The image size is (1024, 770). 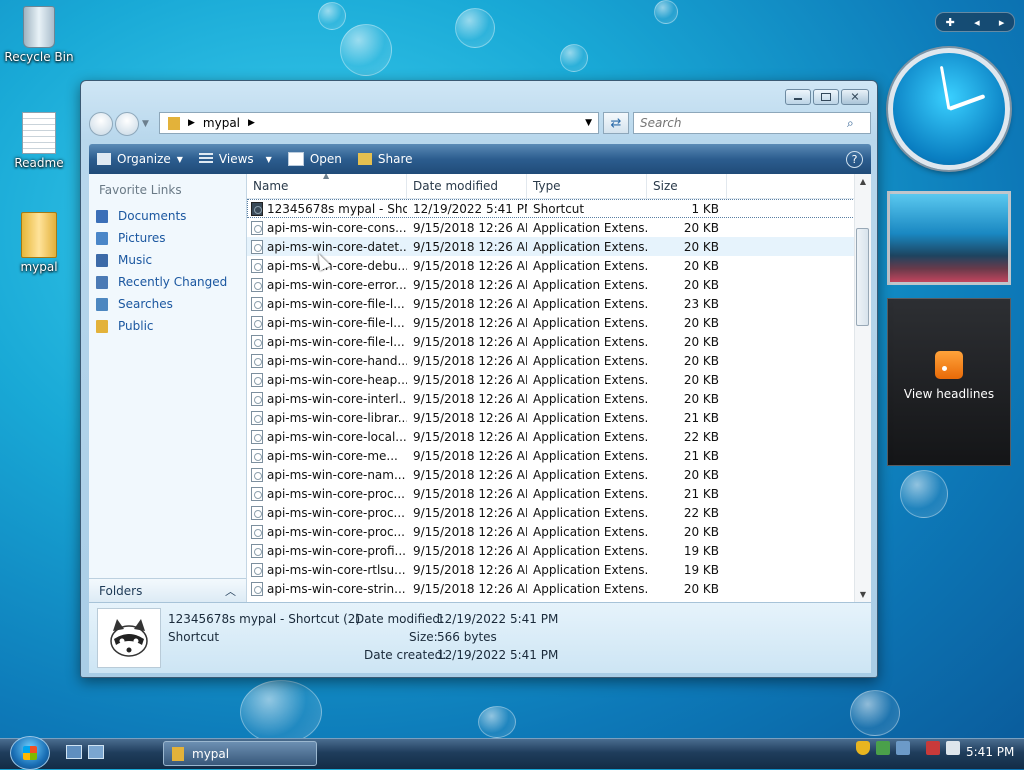 What do you see at coordinates (167, 590) in the screenshot?
I see `folders-toggle: Folders ︿` at bounding box center [167, 590].